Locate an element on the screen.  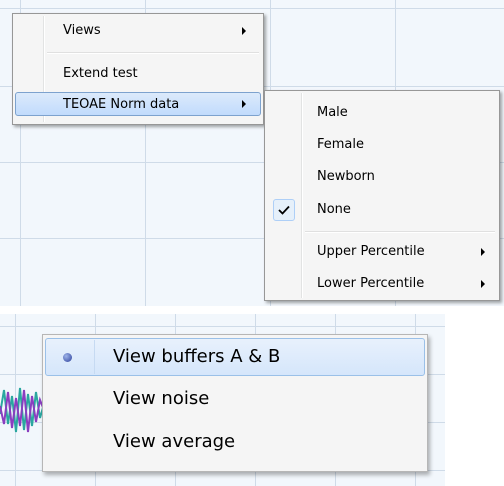
menu-item-lower-percentile: Lower Percentile is located at coordinates (382, 284).